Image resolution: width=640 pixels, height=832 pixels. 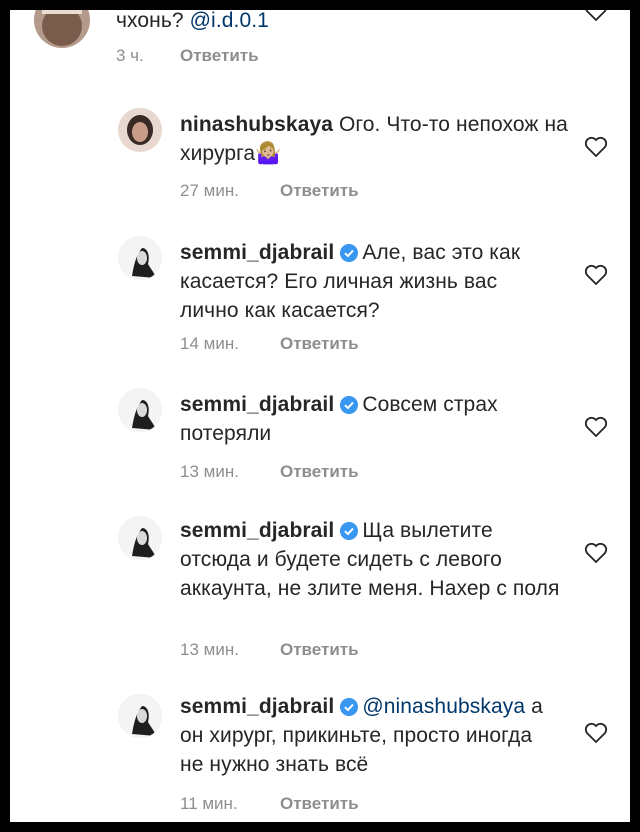 What do you see at coordinates (269, 804) in the screenshot?
I see `comment-meta: 11 мин. Ответить` at bounding box center [269, 804].